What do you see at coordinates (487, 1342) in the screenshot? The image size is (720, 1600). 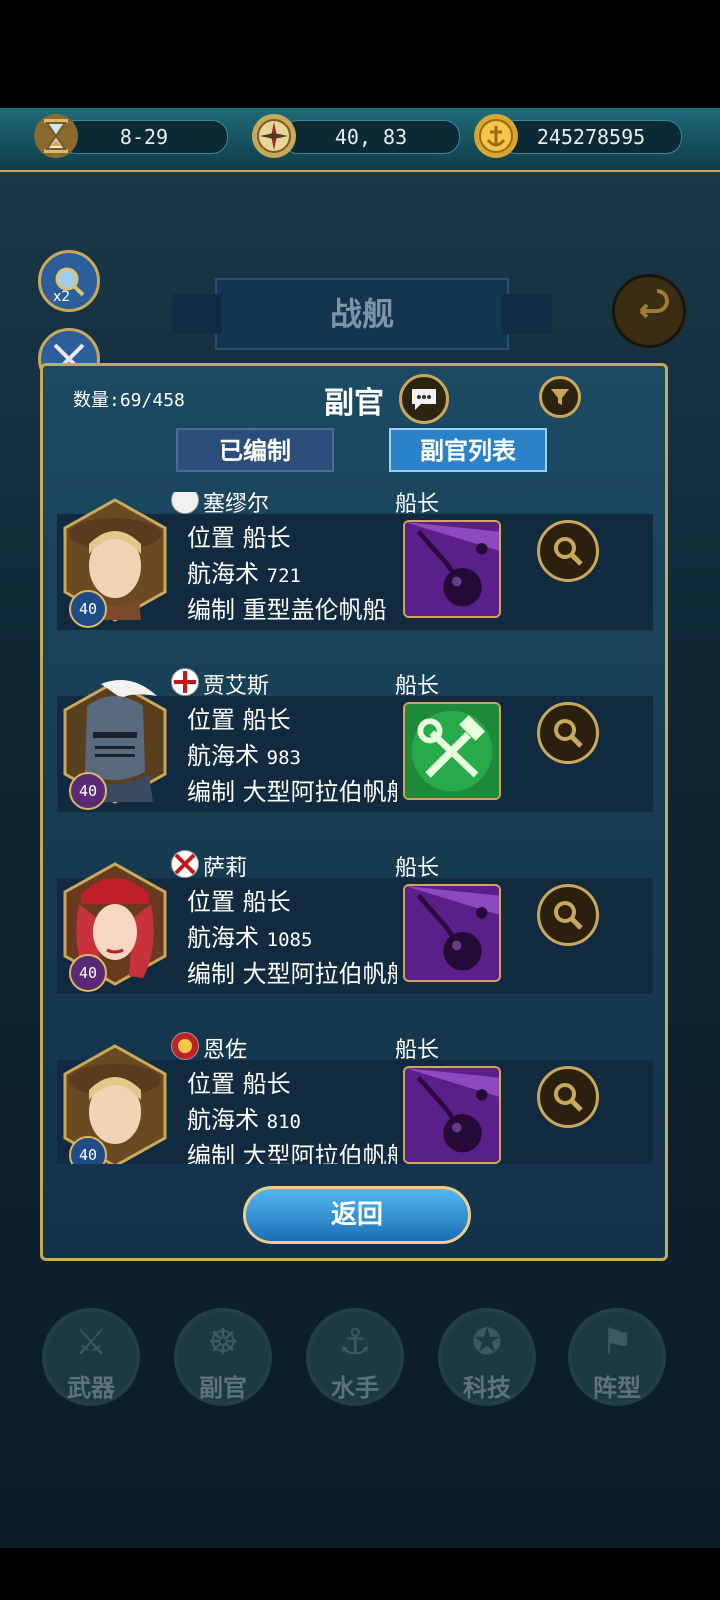 I see `compass-nav-icon: ✪` at bounding box center [487, 1342].